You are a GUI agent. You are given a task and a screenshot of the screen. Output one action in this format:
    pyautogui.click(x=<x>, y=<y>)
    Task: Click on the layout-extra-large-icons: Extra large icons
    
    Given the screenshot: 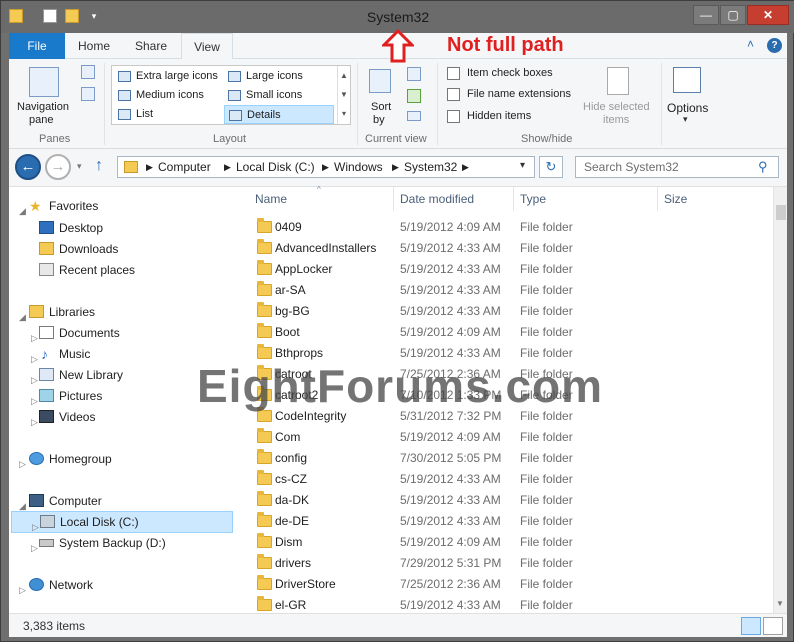 What is the action you would take?
    pyautogui.click(x=169, y=76)
    